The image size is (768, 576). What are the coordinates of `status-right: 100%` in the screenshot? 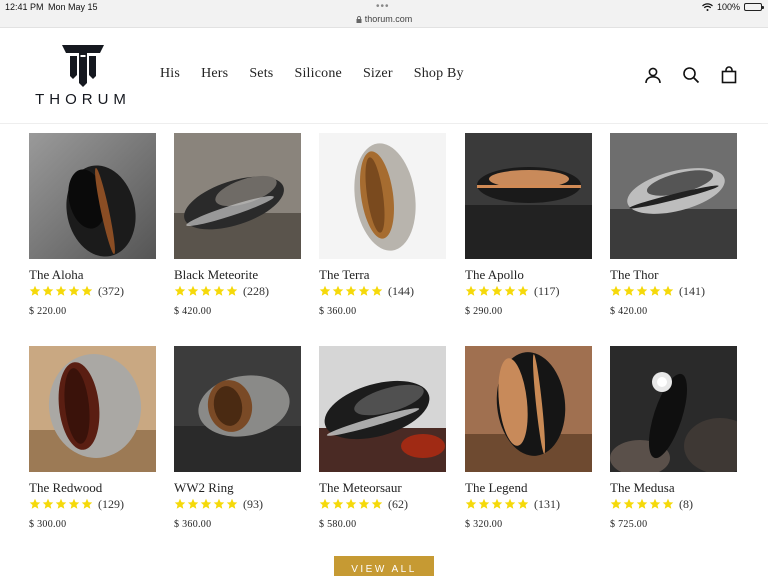 It's located at (733, 7).